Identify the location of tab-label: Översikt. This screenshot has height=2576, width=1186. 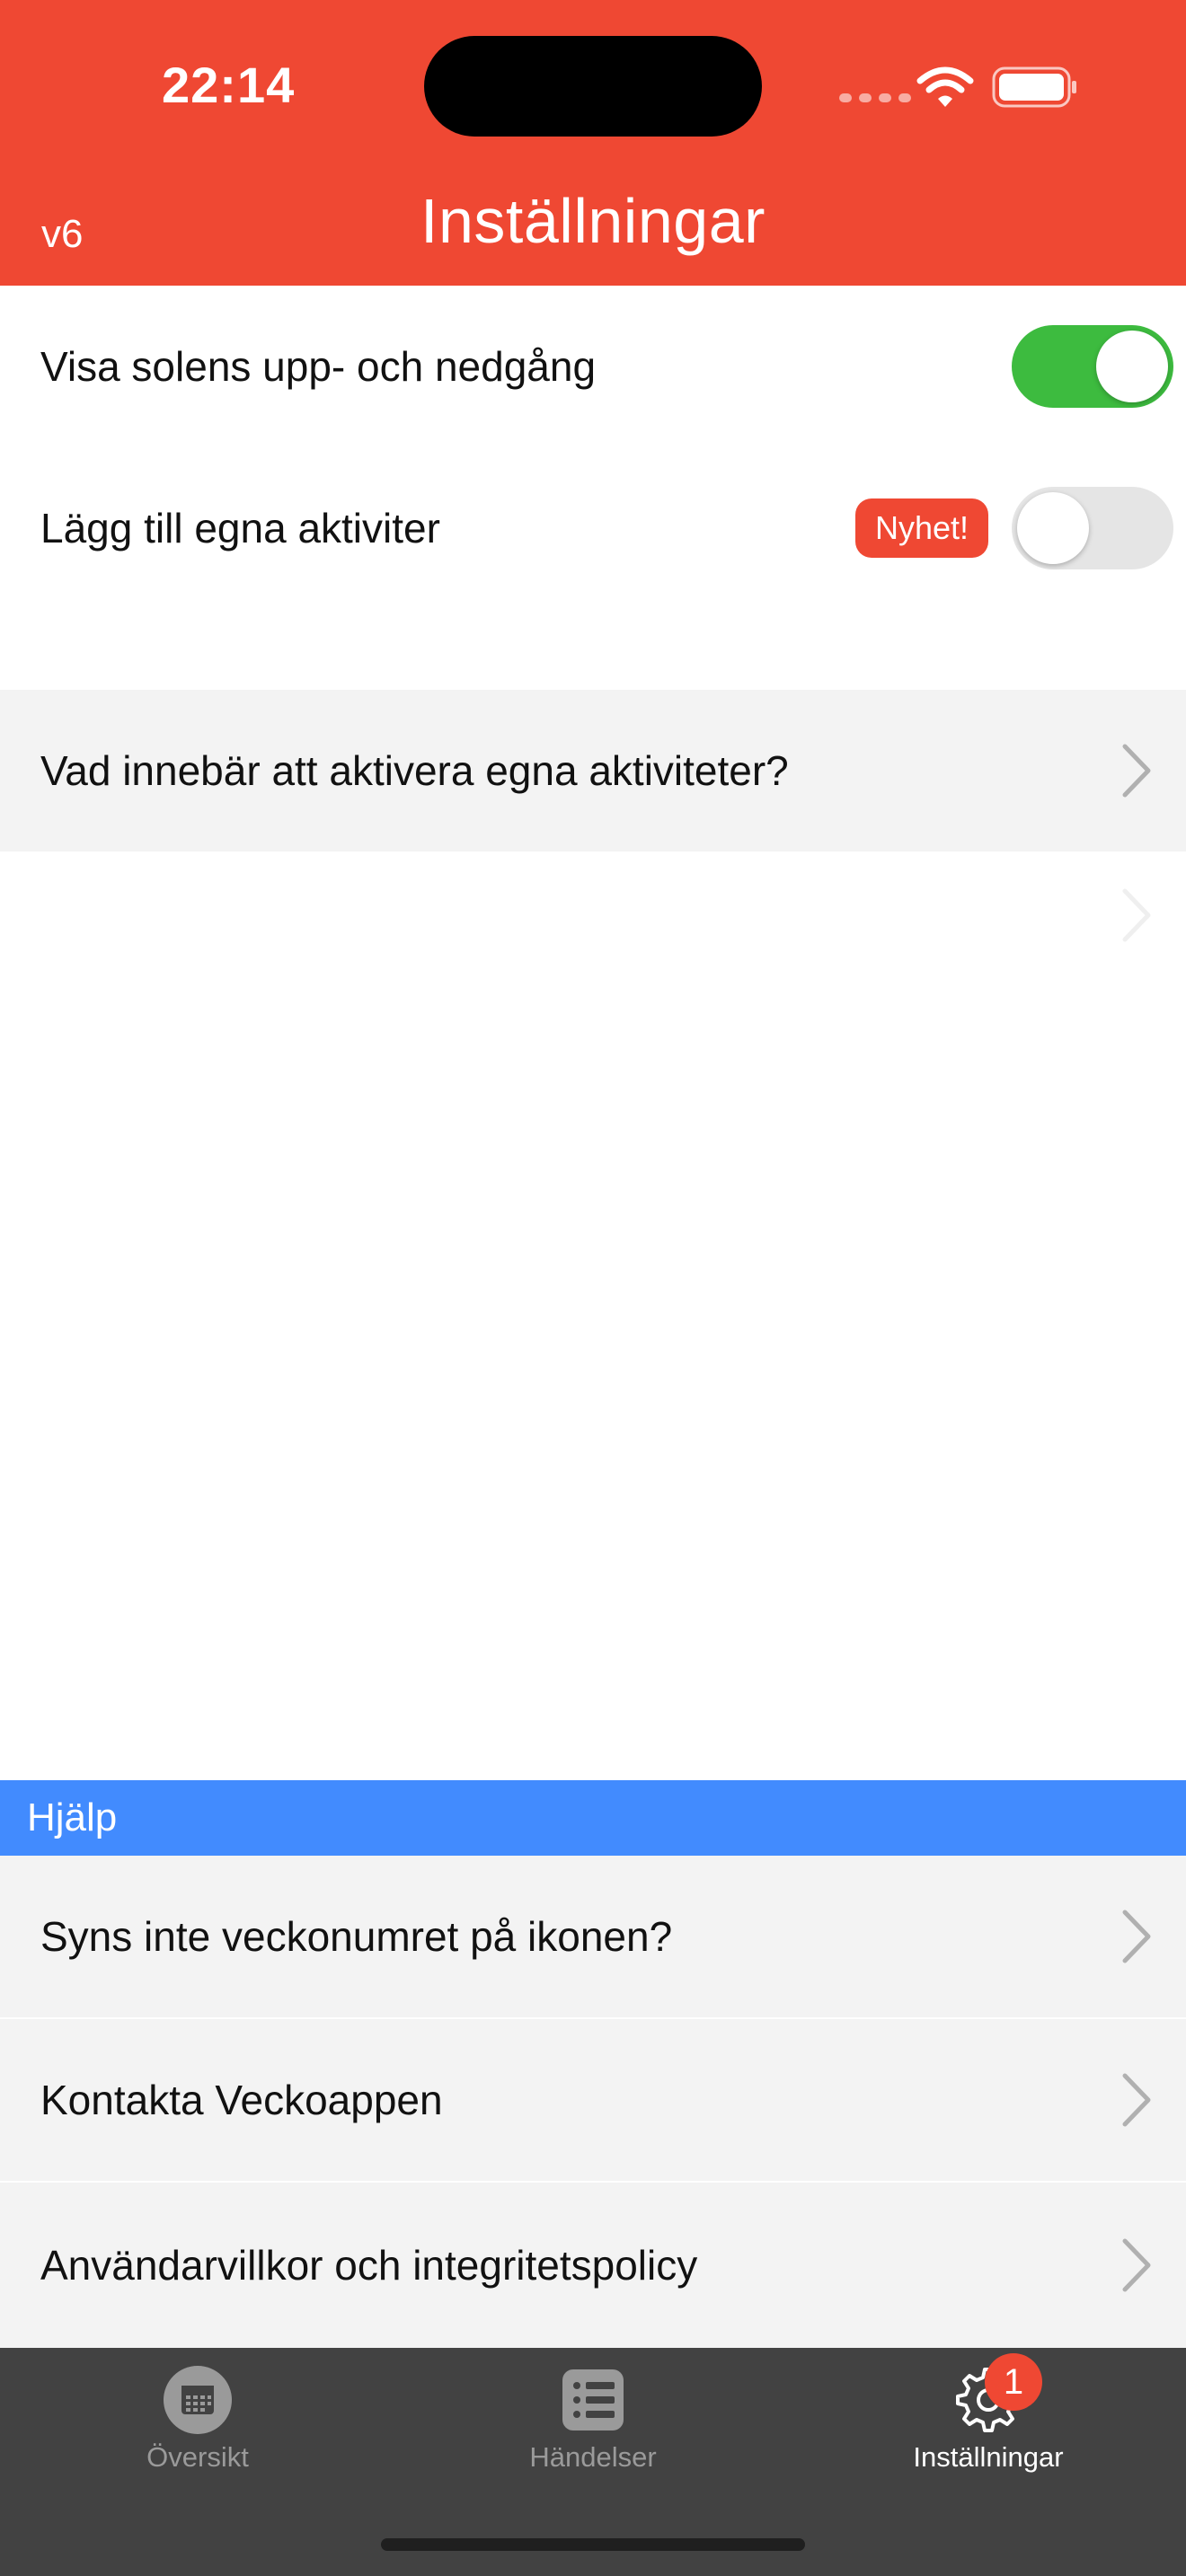
(197, 2457).